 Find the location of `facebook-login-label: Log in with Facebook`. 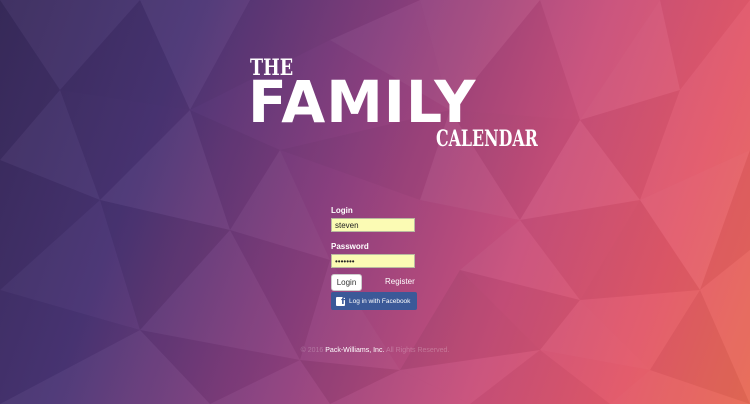

facebook-login-label: Log in with Facebook is located at coordinates (380, 301).